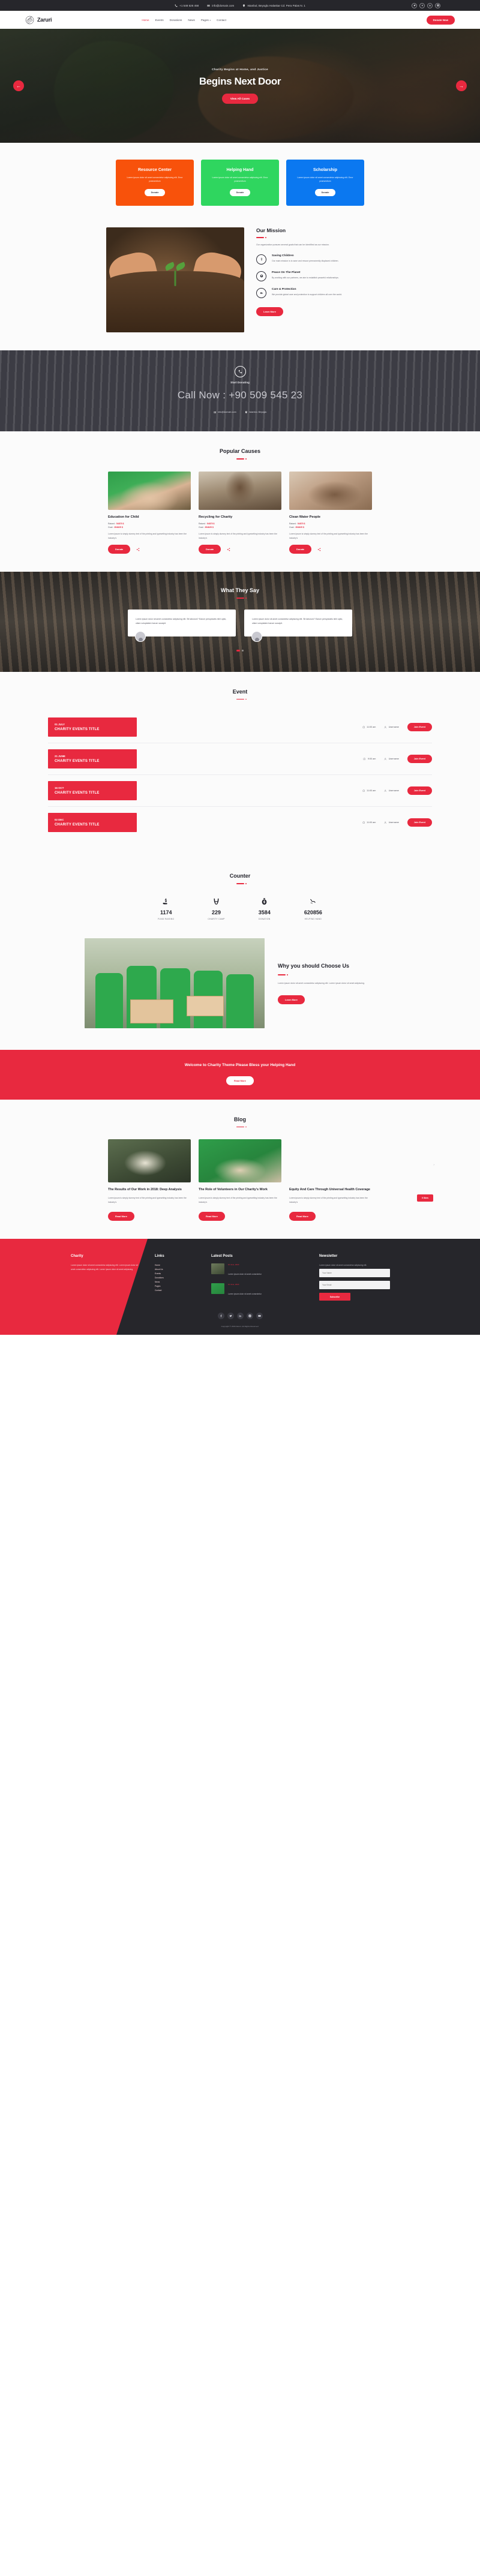 The width and height of the screenshot is (480, 2576). Describe the element at coordinates (93, 823) in the screenshot. I see `event-date-block: 02 DEC CHARITY EVENTS TITLE` at that location.